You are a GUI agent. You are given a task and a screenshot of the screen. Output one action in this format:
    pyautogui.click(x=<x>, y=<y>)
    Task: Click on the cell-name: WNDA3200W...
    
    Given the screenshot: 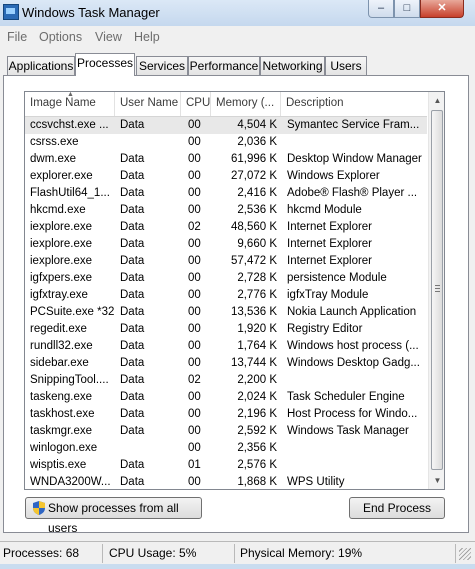 What is the action you would take?
    pyautogui.click(x=70, y=482)
    